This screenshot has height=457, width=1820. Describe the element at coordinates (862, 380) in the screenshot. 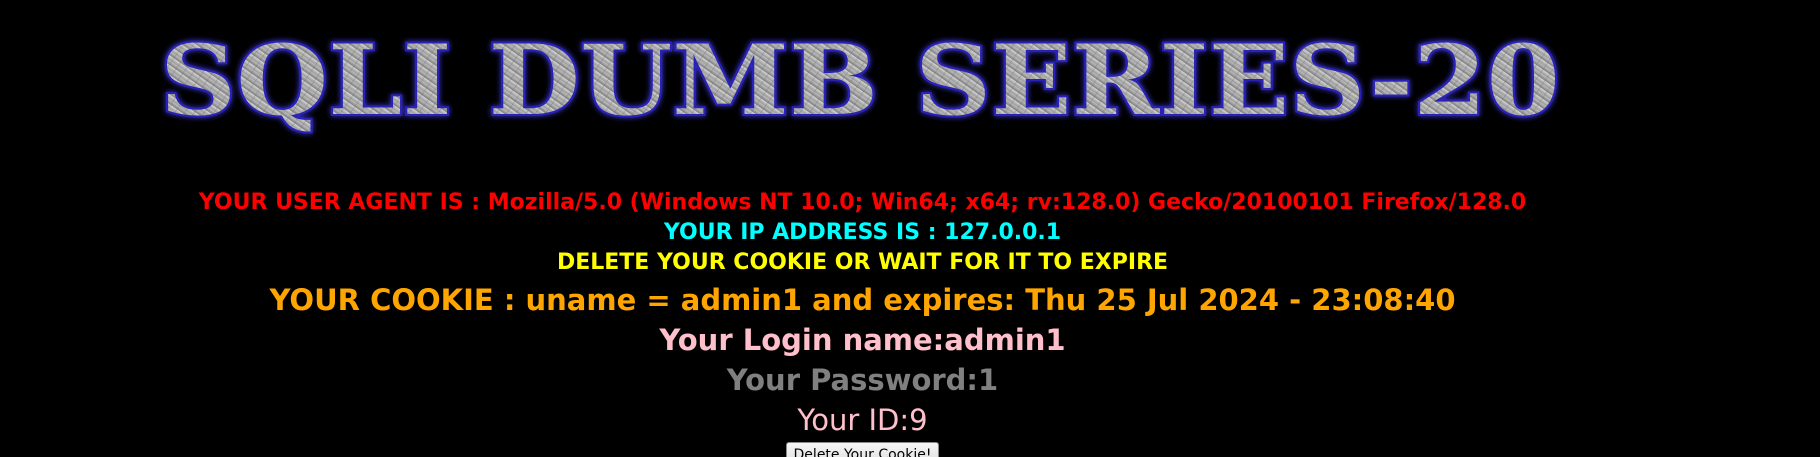

I see `password-text: Your Password:1` at that location.